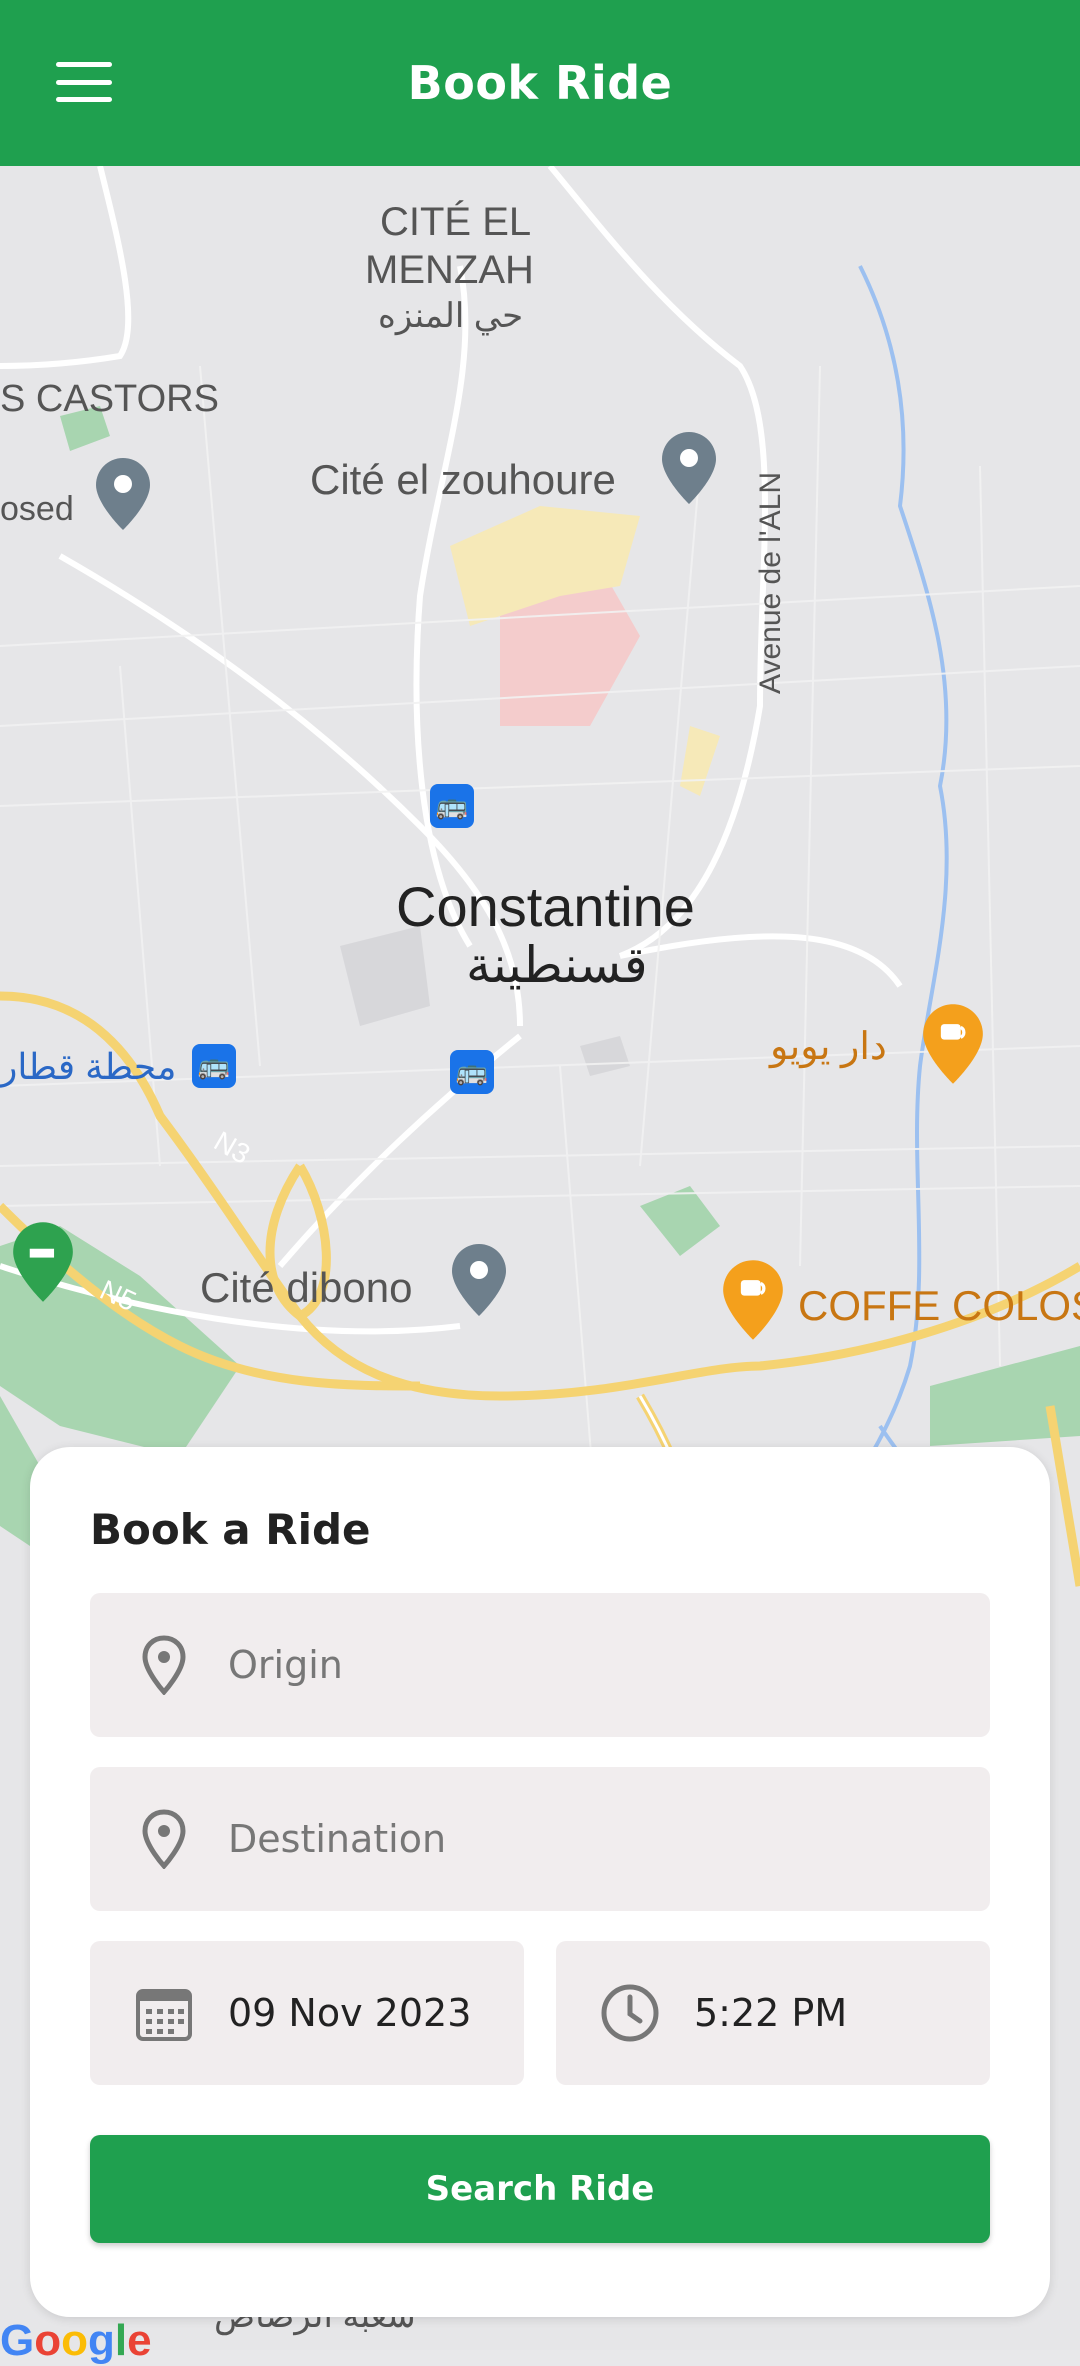  I want to click on page-title: Book Ride, so click(540, 83).